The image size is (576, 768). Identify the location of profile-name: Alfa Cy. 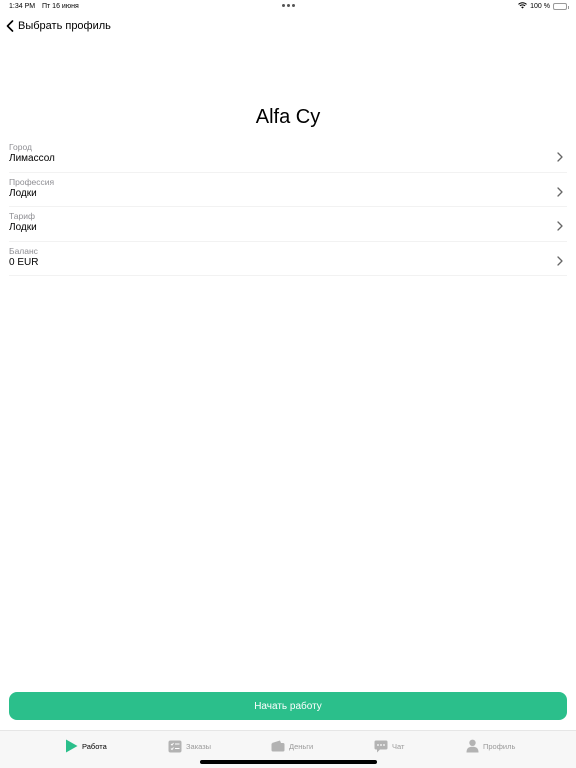
(288, 117).